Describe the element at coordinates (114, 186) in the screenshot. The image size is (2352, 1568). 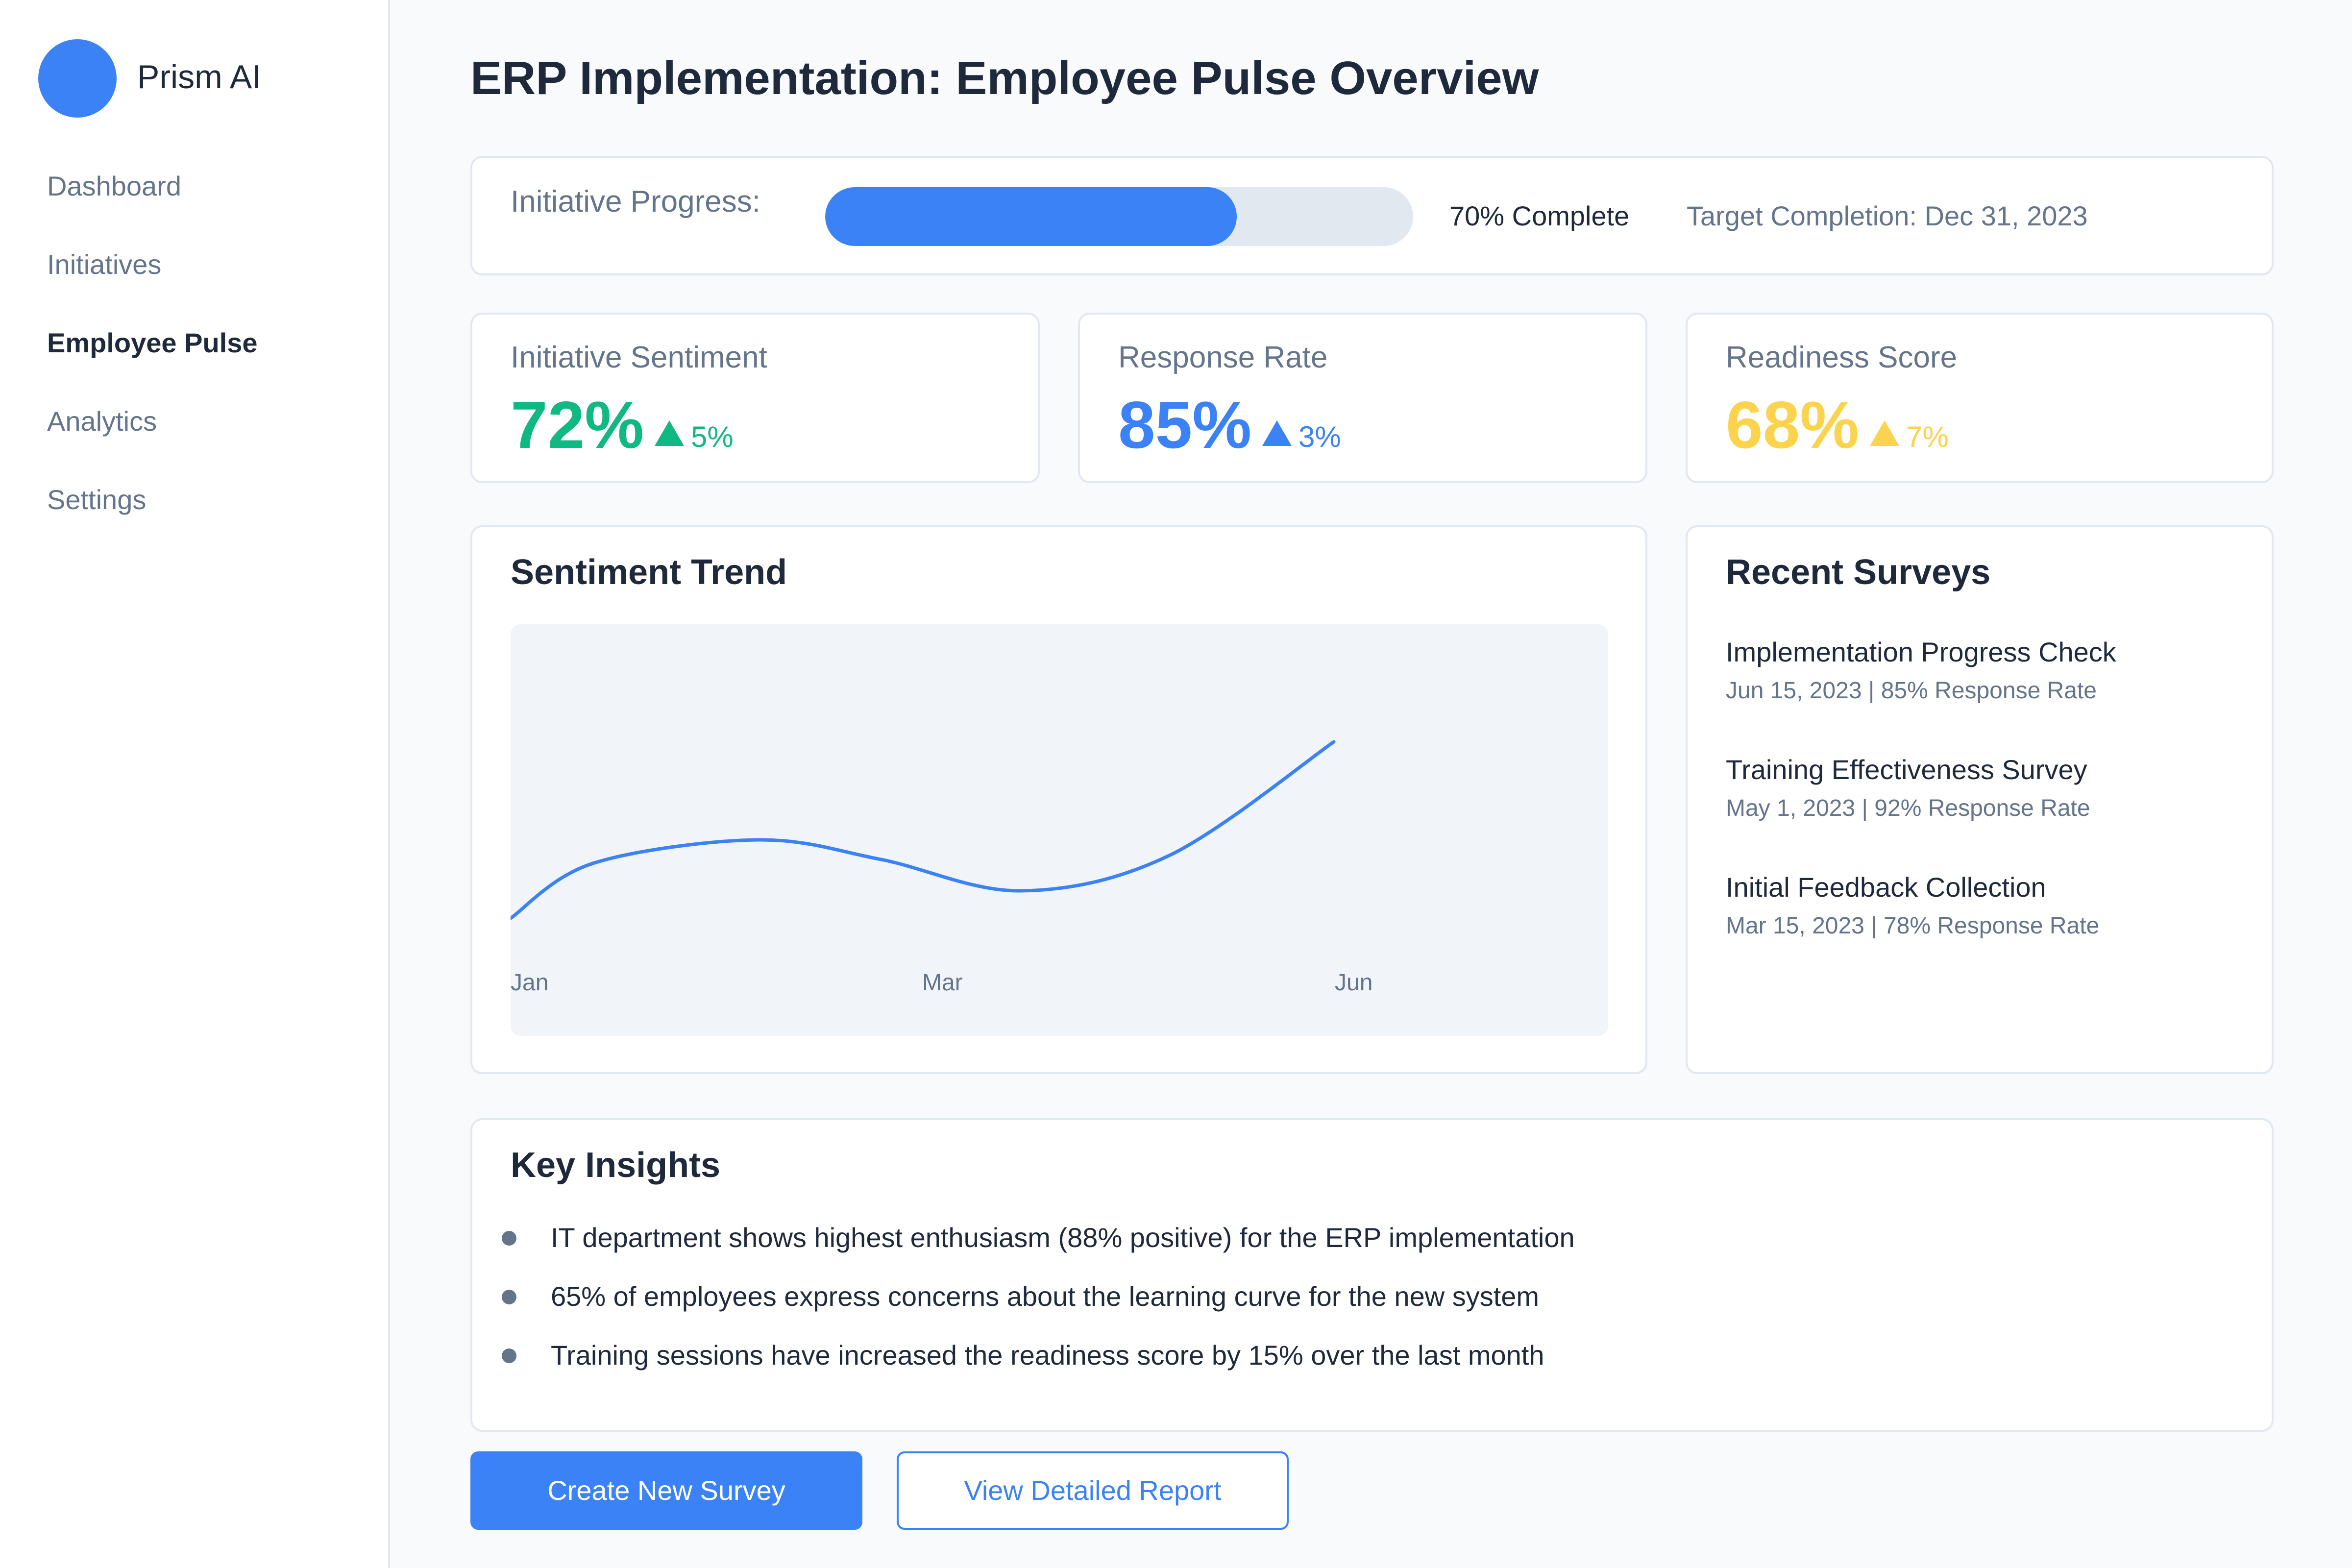
I see `sidebar-item-dashboard: Dashboard` at that location.